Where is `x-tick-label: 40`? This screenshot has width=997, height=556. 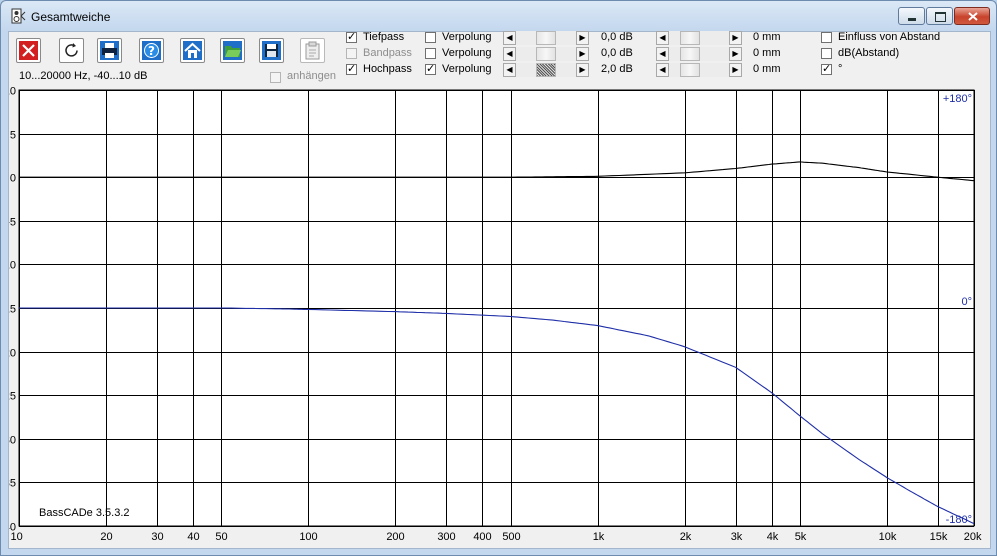
x-tick-label: 40 is located at coordinates (193, 537).